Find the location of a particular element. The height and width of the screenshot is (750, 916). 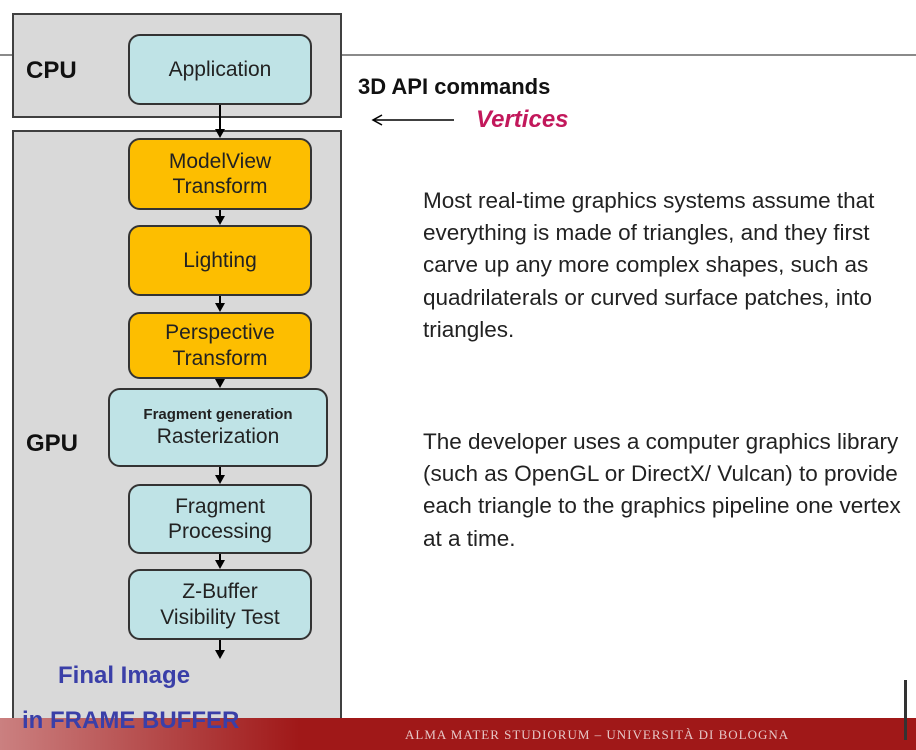

final-image-label: Final Image is located at coordinates (124, 675).